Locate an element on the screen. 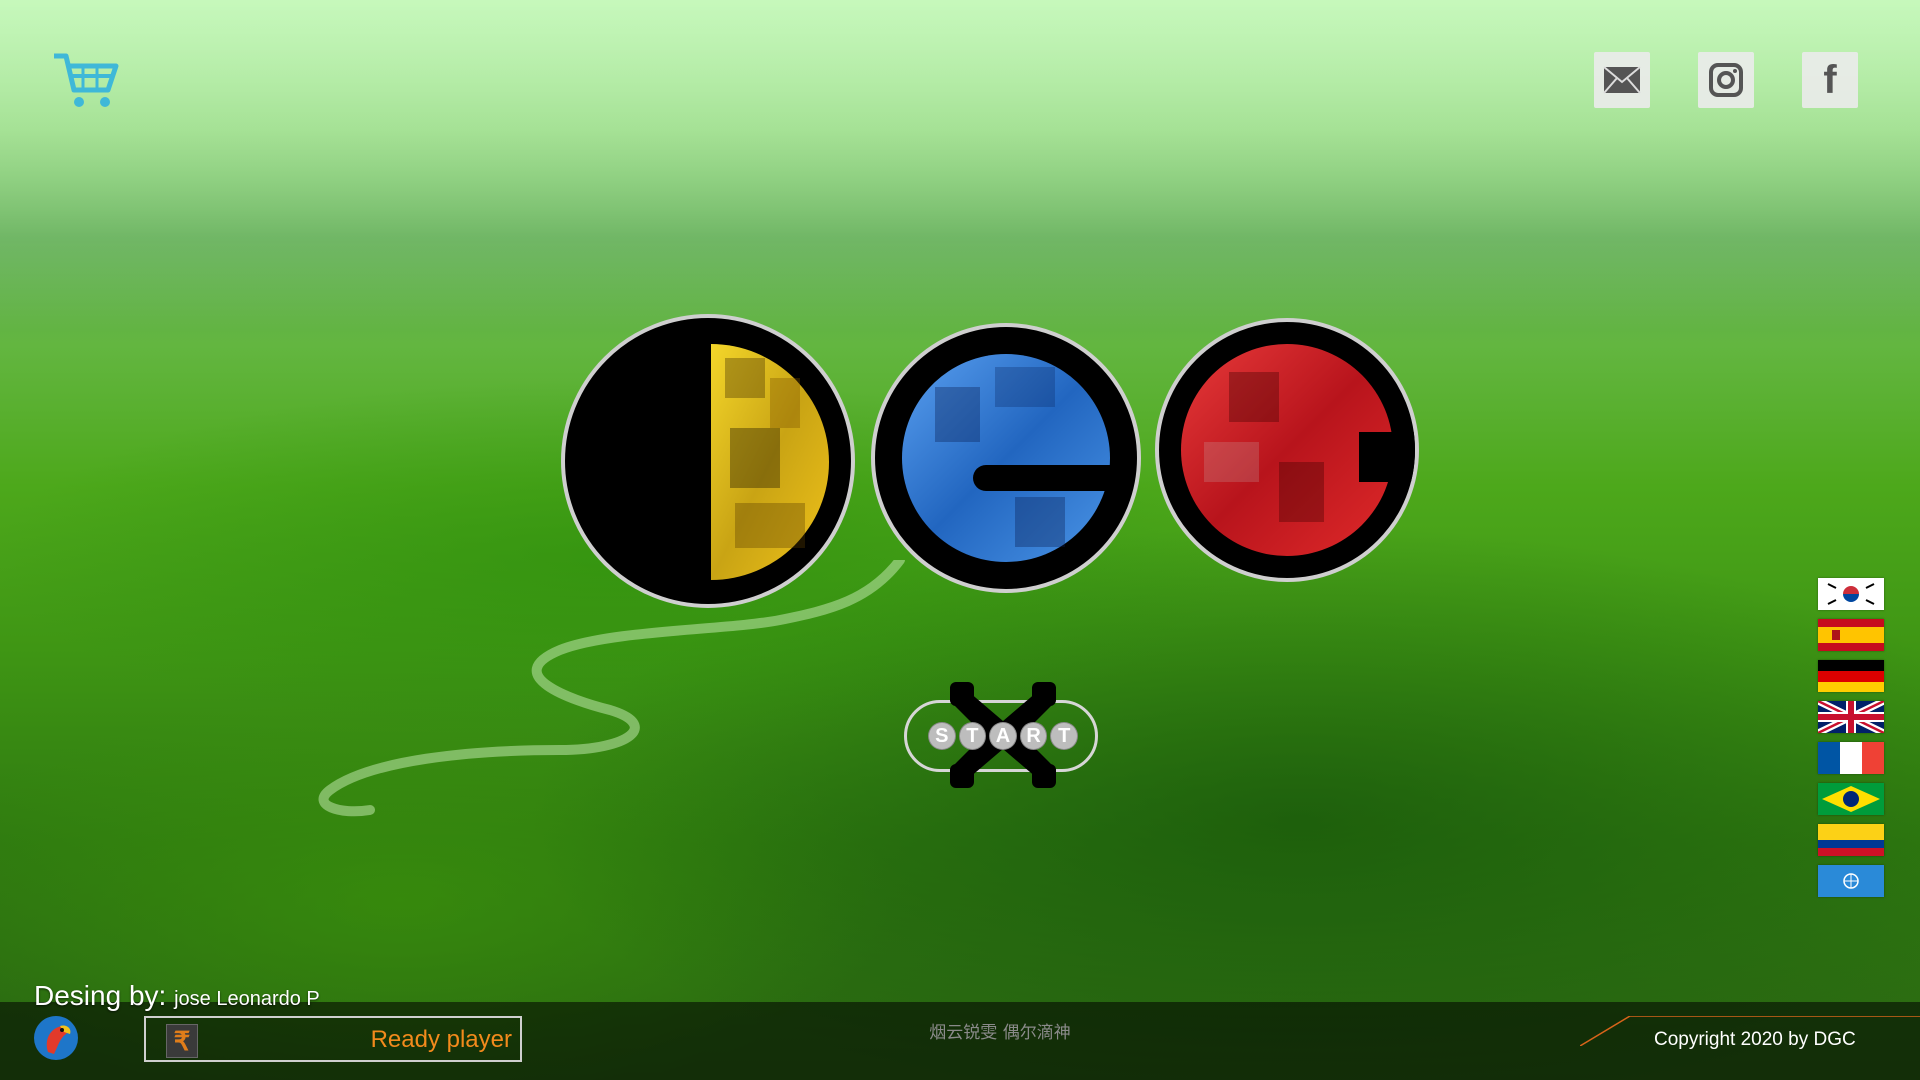 This screenshot has width=1920, height=1080. envelope-icon is located at coordinates (1622, 80).